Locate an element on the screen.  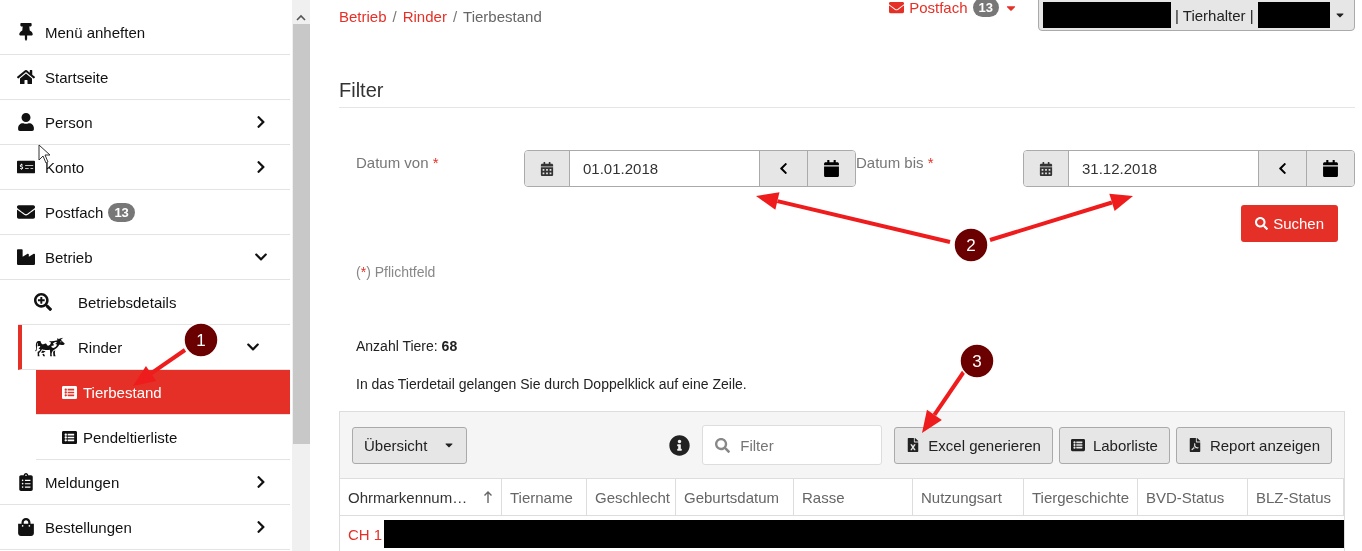
search-button: Suchen is located at coordinates (1289, 223).